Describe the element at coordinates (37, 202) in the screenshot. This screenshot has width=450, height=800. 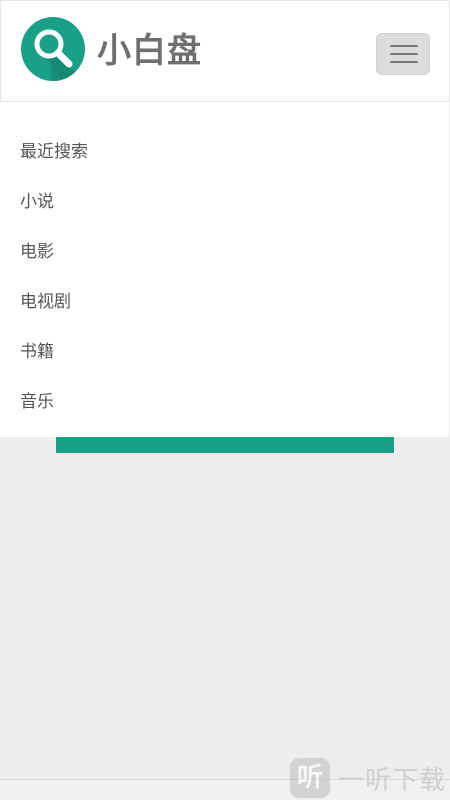
I see `menu-item-novels: 小说` at that location.